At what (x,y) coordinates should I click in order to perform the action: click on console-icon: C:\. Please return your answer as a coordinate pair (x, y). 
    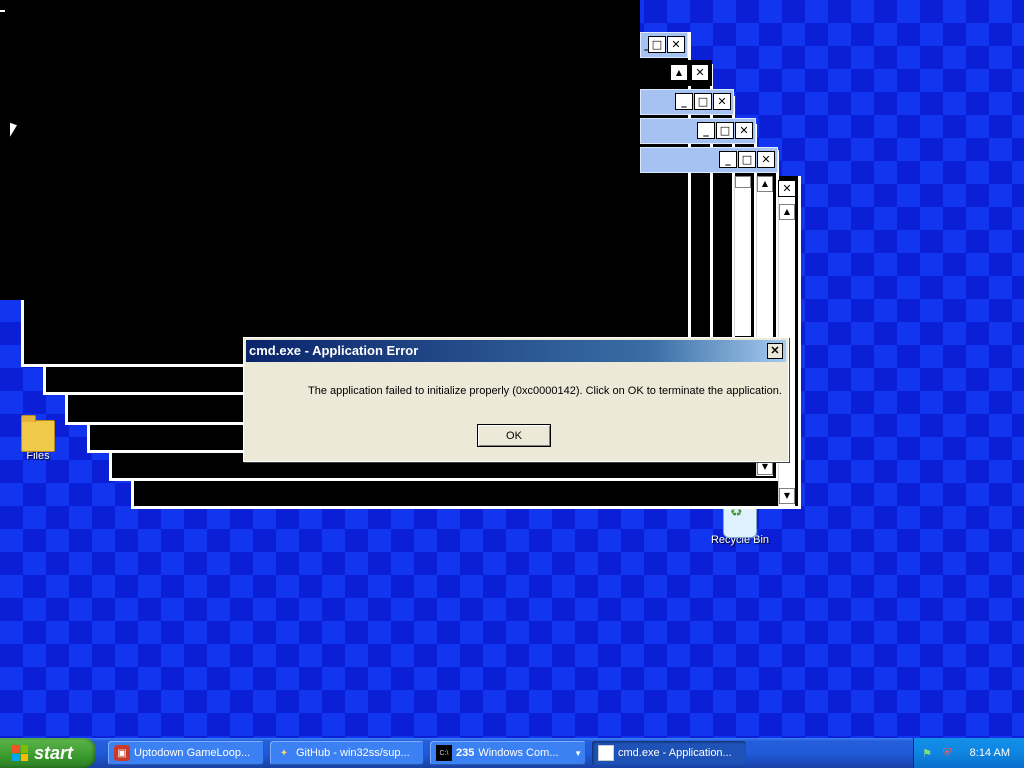
    Looking at the image, I should click on (444, 753).